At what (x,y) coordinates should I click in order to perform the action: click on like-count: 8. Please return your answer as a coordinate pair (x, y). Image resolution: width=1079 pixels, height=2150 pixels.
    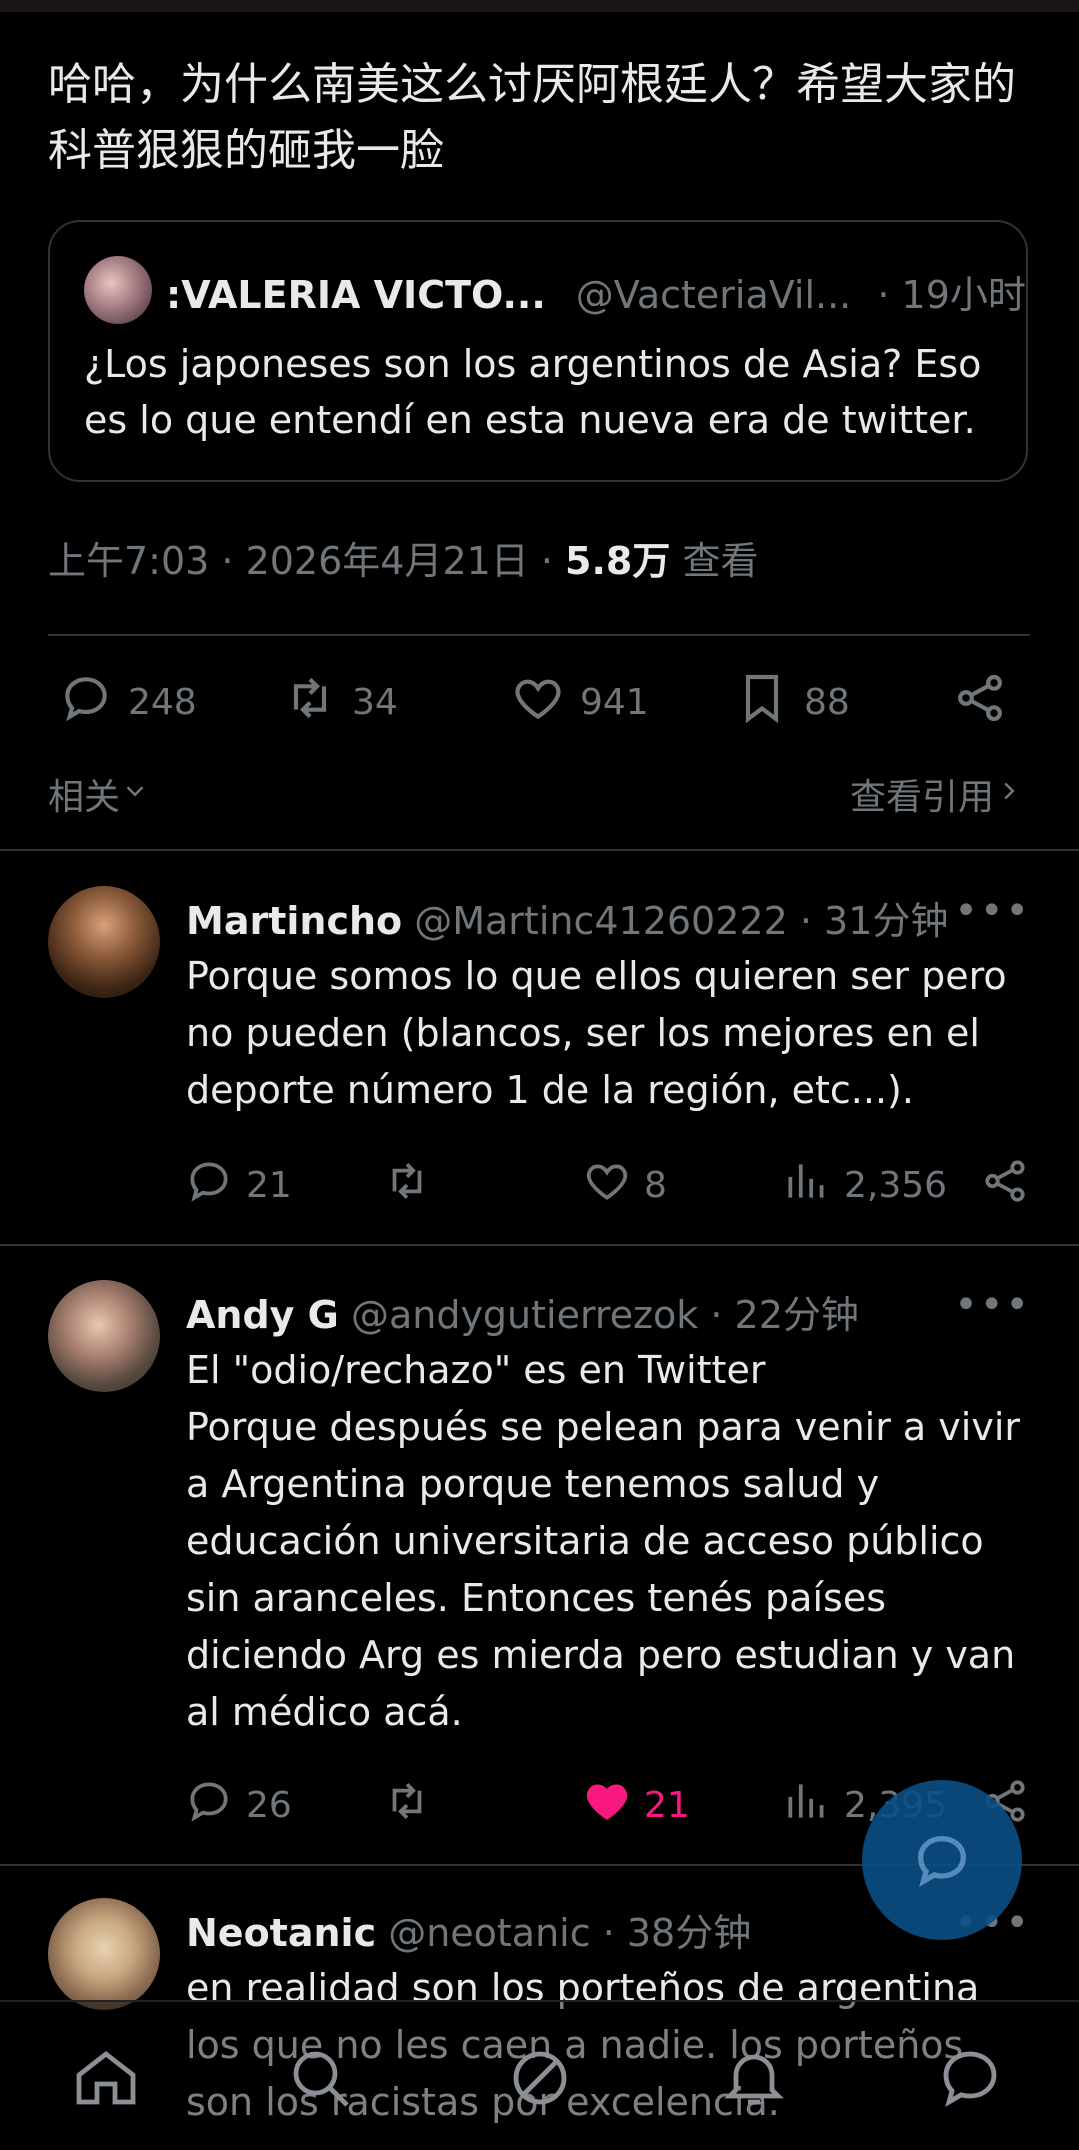
    Looking at the image, I should click on (655, 1185).